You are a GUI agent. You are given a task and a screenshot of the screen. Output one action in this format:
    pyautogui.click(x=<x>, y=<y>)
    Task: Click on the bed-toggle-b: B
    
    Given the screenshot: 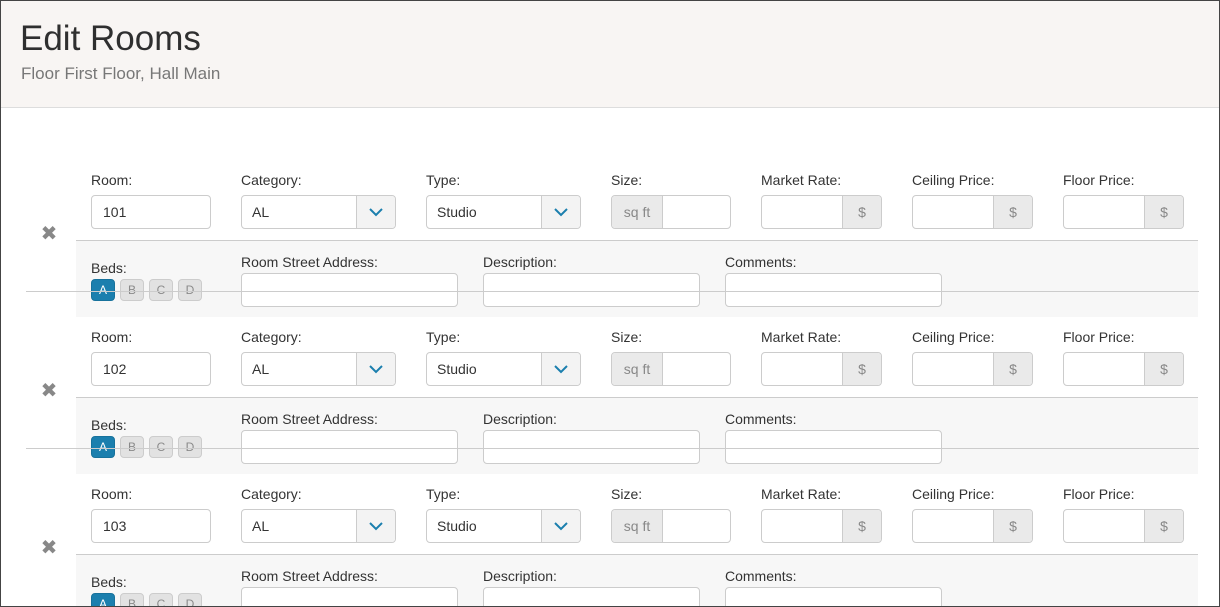 What is the action you would take?
    pyautogui.click(x=132, y=599)
    